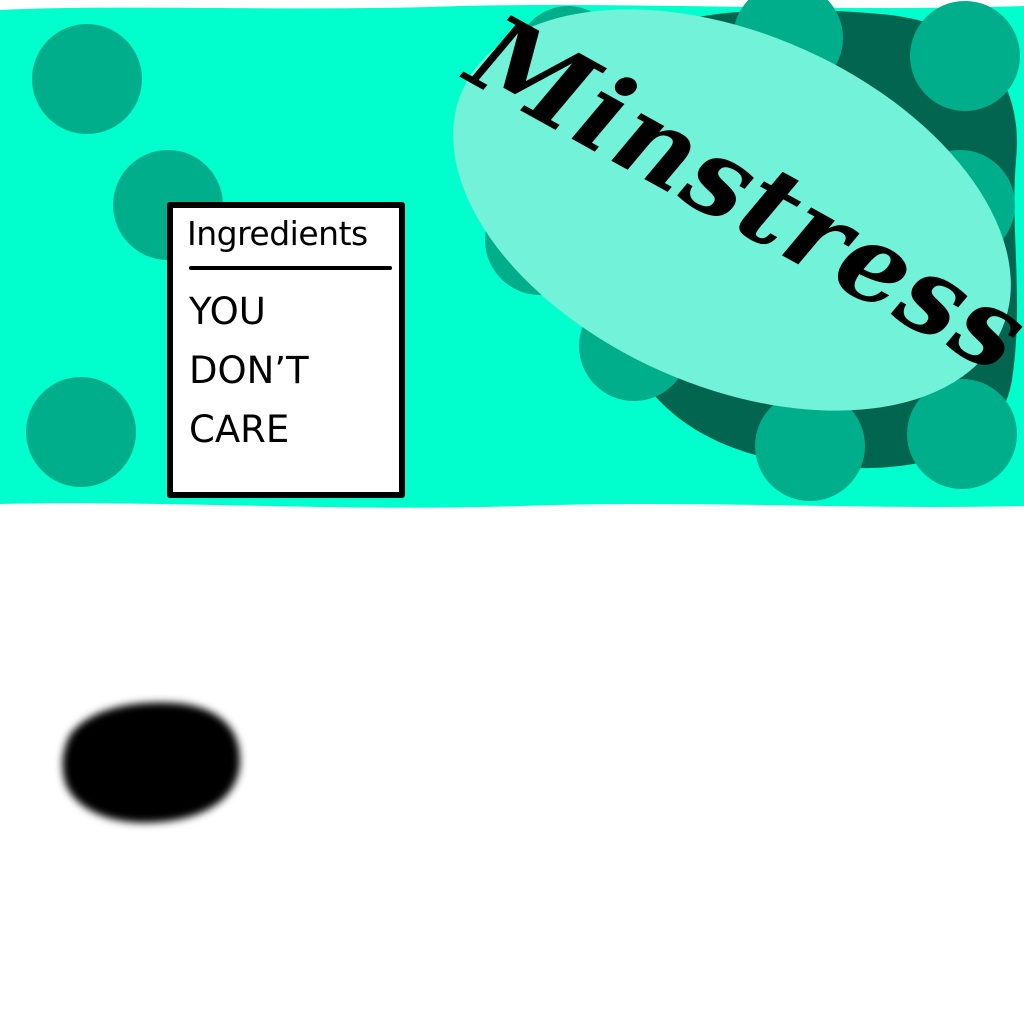 This screenshot has width=1024, height=1024. I want to click on ingredients-label: Ingredients YOU DON’T CARE, so click(286, 350).